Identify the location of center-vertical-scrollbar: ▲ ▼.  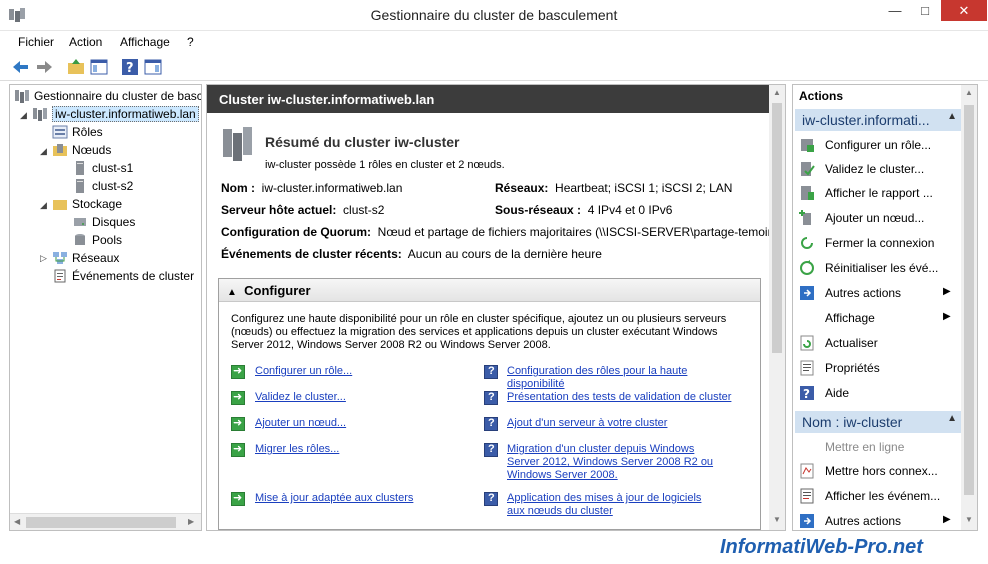
(777, 307).